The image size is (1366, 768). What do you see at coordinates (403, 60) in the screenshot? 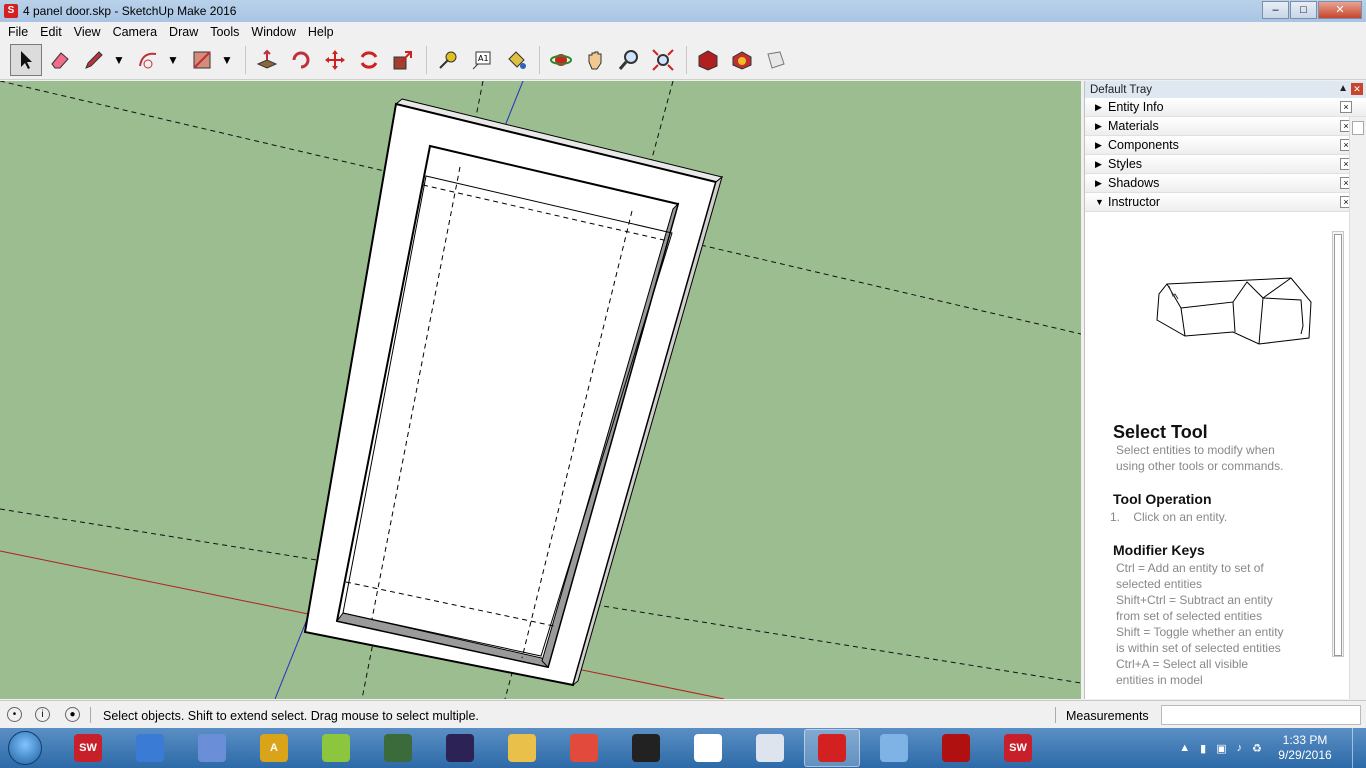
I see `scale-icon` at bounding box center [403, 60].